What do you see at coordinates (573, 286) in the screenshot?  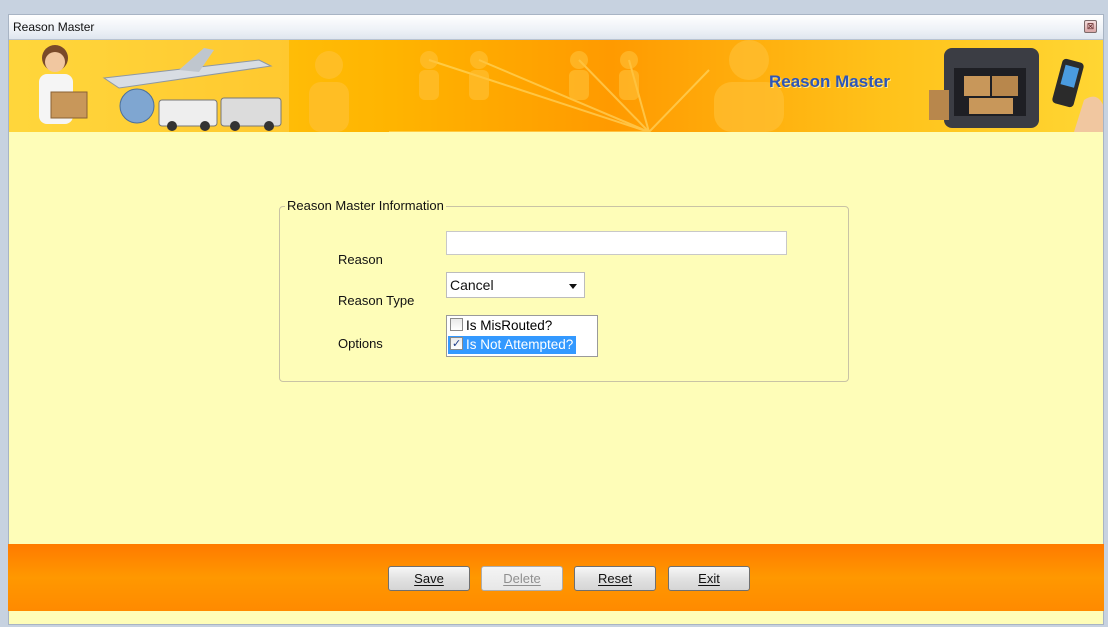 I see `dropdown-arrow-icon` at bounding box center [573, 286].